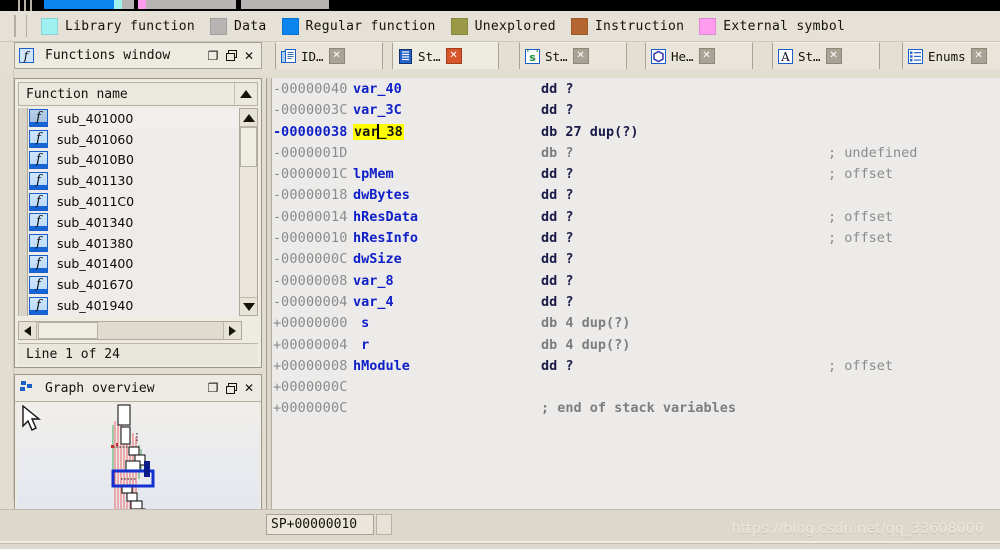 The height and width of the screenshot is (549, 1000). I want to click on stack-variable-row: -00000004 var_4 dd ?, so click(636, 304).